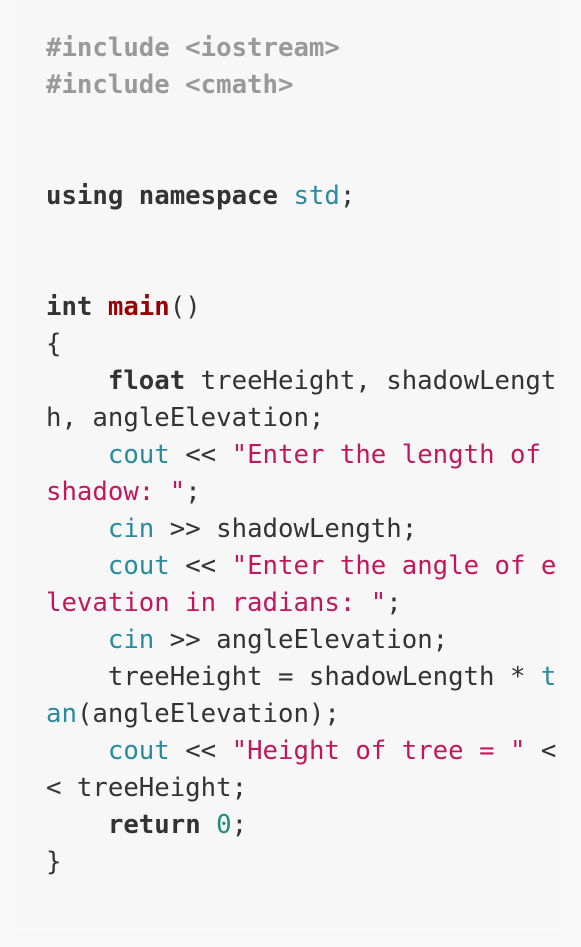 The image size is (581, 947). Describe the element at coordinates (301, 788) in the screenshot. I see `code-line: < treeHeight;` at that location.